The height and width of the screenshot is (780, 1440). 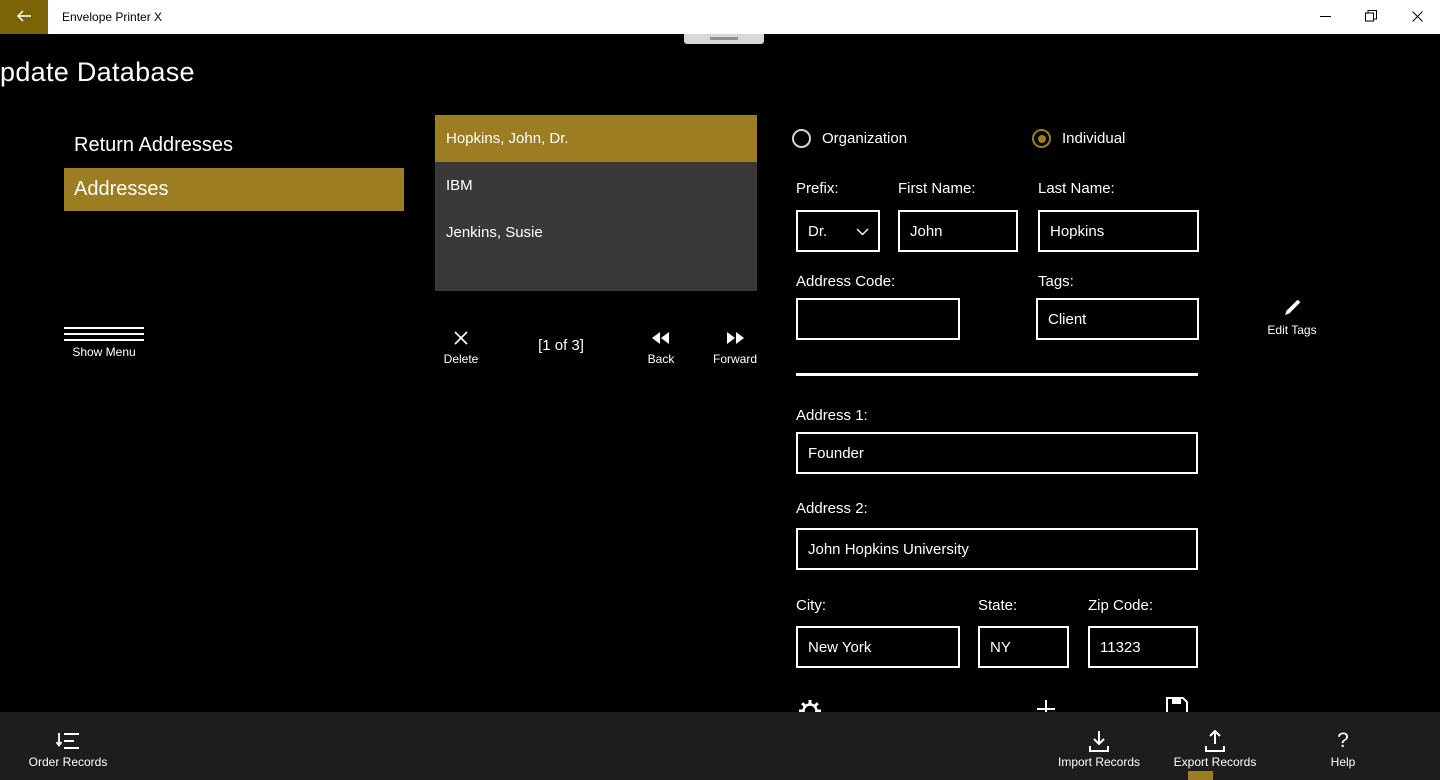 What do you see at coordinates (832, 415) in the screenshot?
I see `address1-label: Address 1:` at bounding box center [832, 415].